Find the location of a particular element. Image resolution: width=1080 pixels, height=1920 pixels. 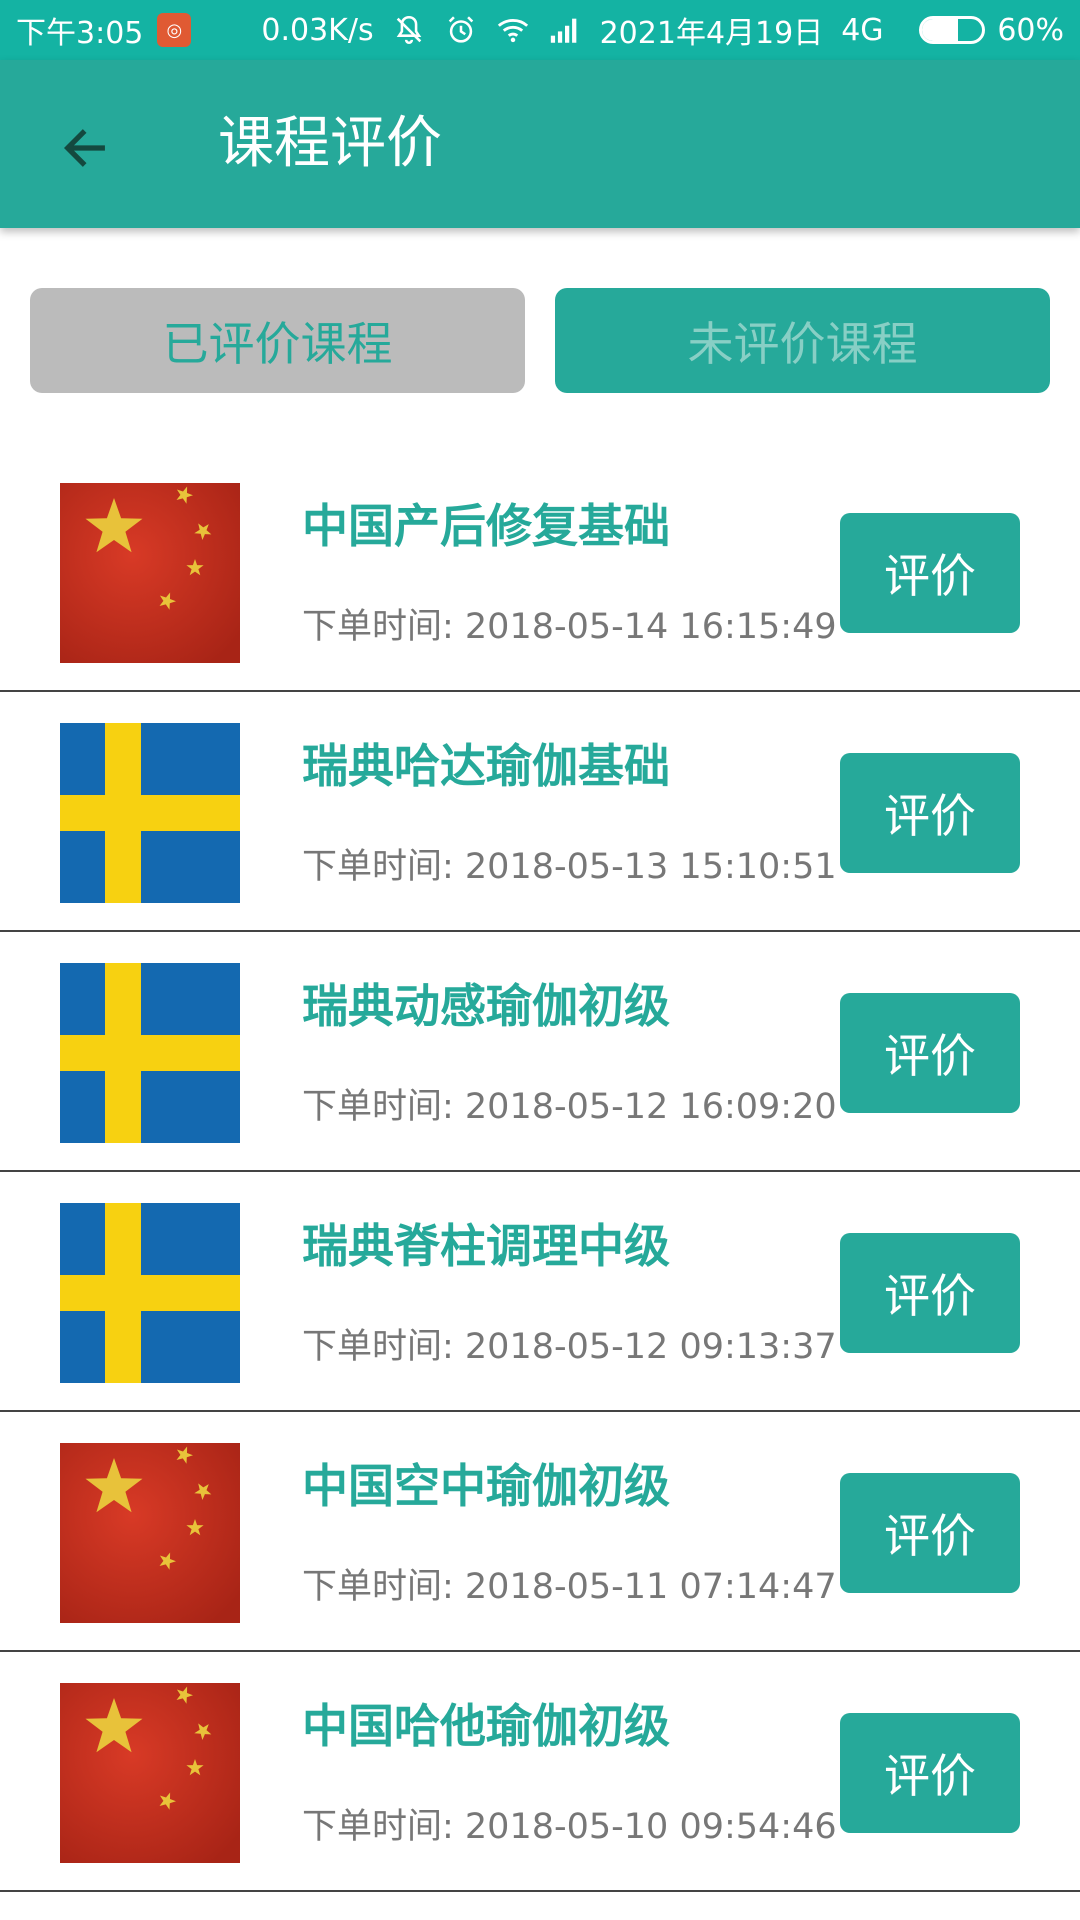

page-title: 课程评价 is located at coordinates (330, 143).